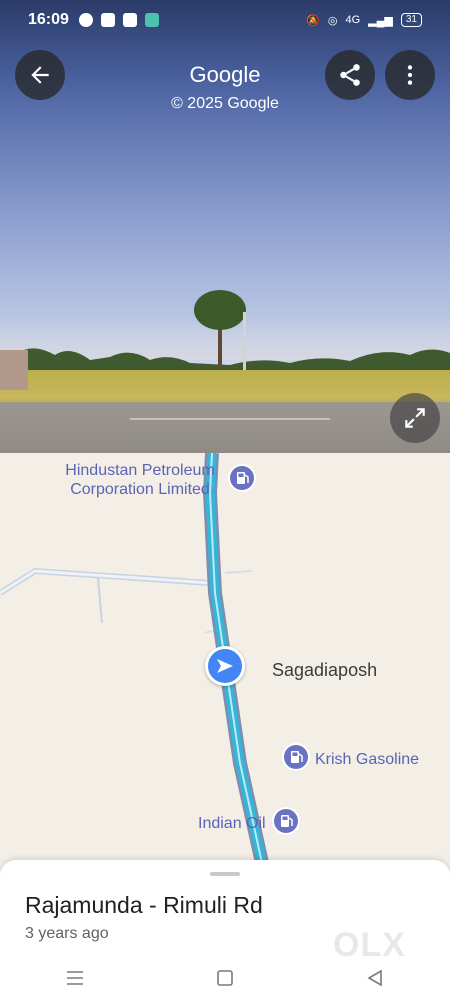 The image size is (450, 1000). Describe the element at coordinates (151, 20) in the screenshot. I see `chat-icon` at that location.